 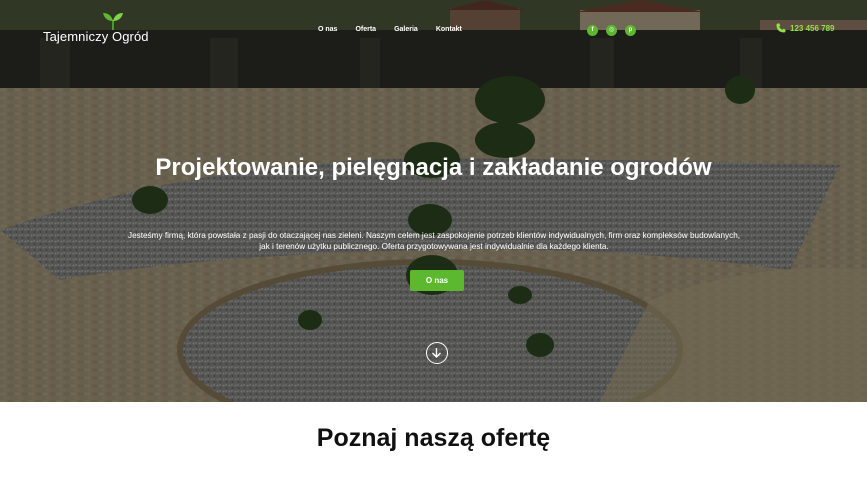 I want to click on logo: Tajemniczy Ogród, so click(x=100, y=29).